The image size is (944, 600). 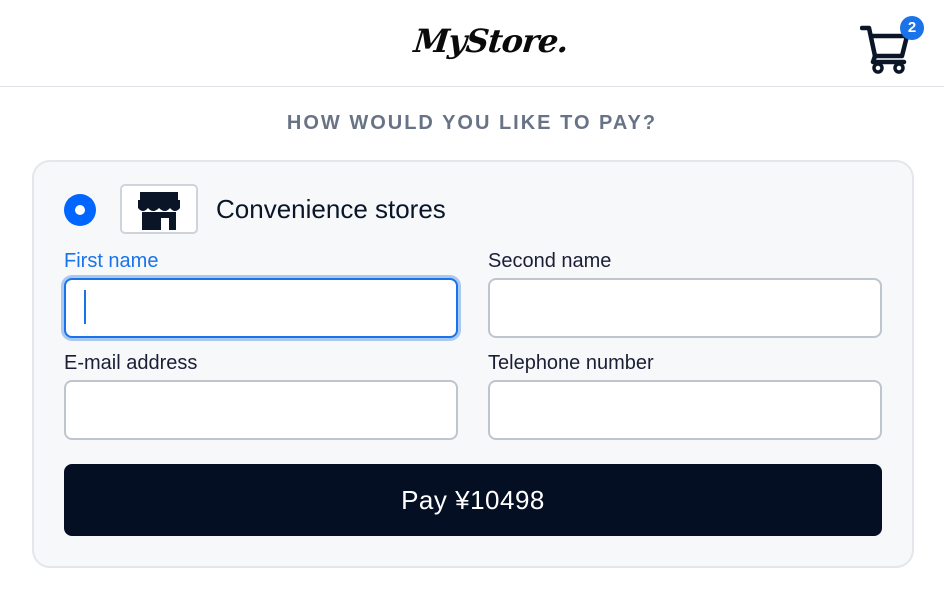 What do you see at coordinates (571, 363) in the screenshot?
I see `telephone-label: Telephone number` at bounding box center [571, 363].